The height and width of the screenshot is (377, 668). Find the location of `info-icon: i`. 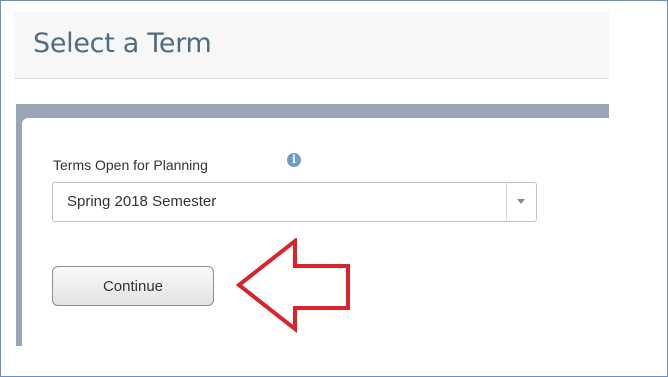

info-icon: i is located at coordinates (294, 160).